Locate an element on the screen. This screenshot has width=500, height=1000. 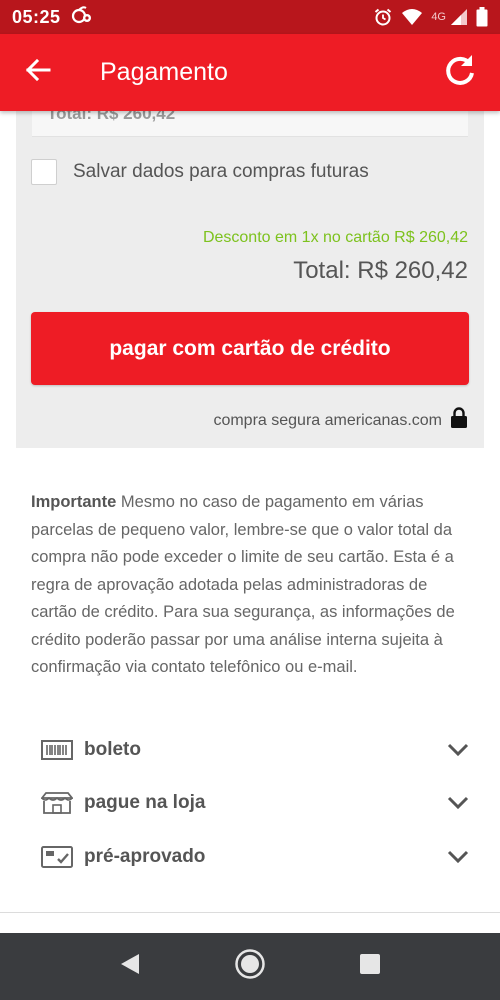
triangle-back-icon is located at coordinates (130, 966).